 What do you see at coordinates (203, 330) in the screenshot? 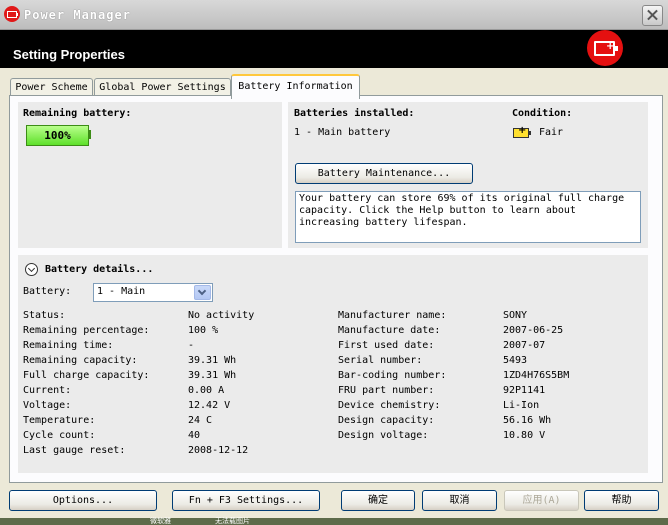
I see `detail-value: 100 %` at bounding box center [203, 330].